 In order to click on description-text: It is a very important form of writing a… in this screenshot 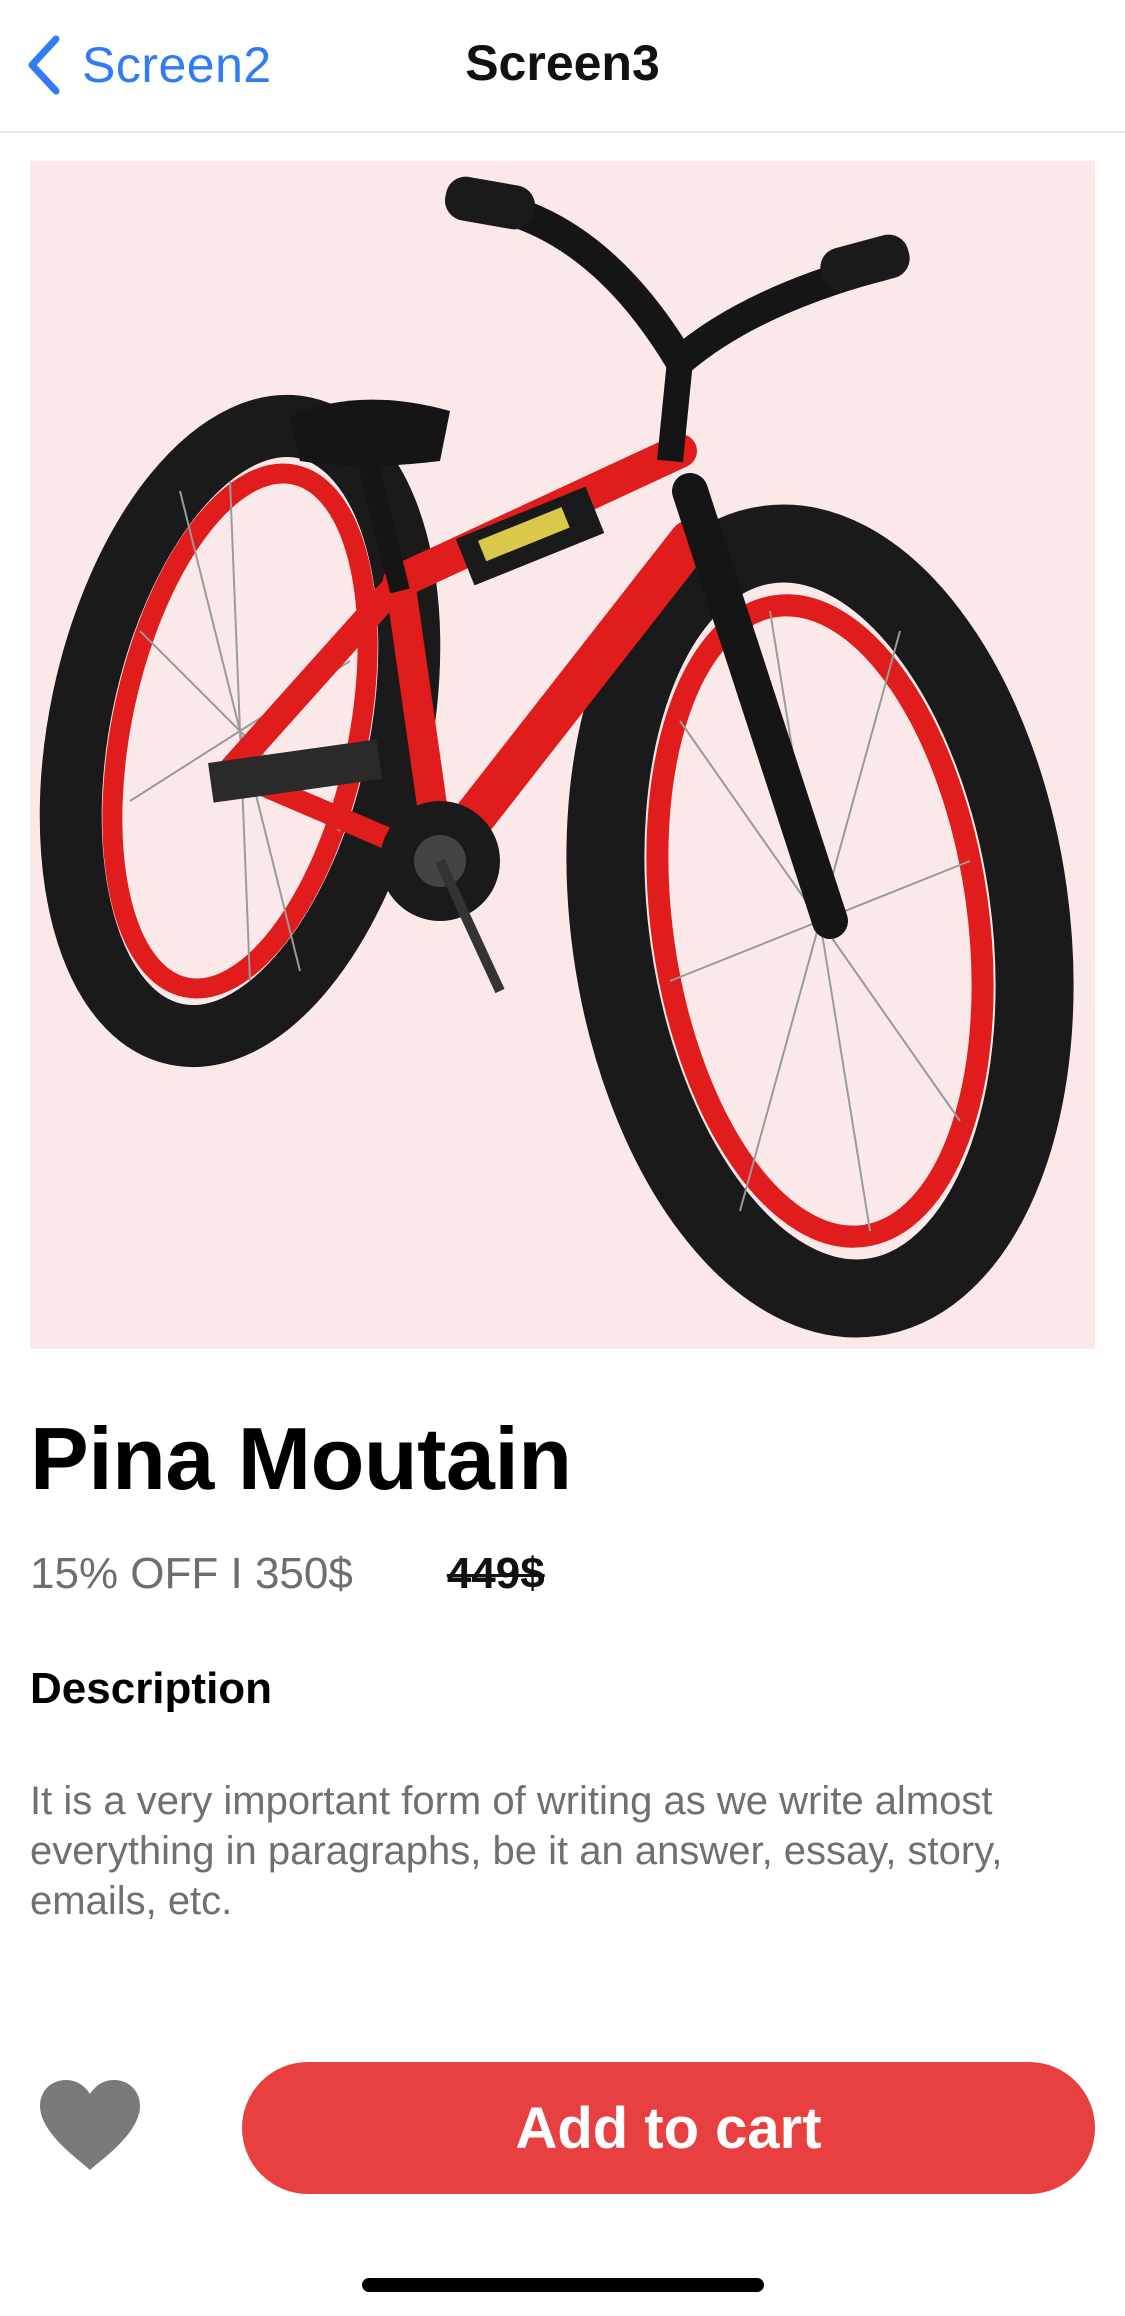, I will do `click(516, 1851)`.